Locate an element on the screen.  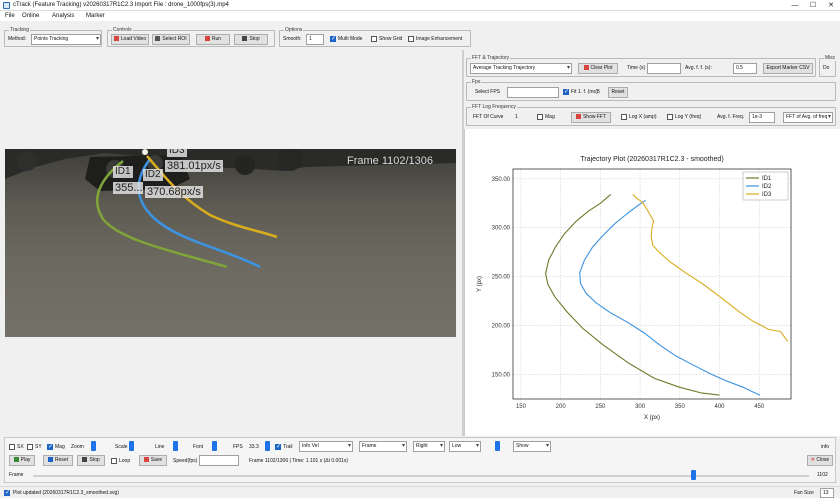
y-tick-label: 350.00 is located at coordinates (501, 180).